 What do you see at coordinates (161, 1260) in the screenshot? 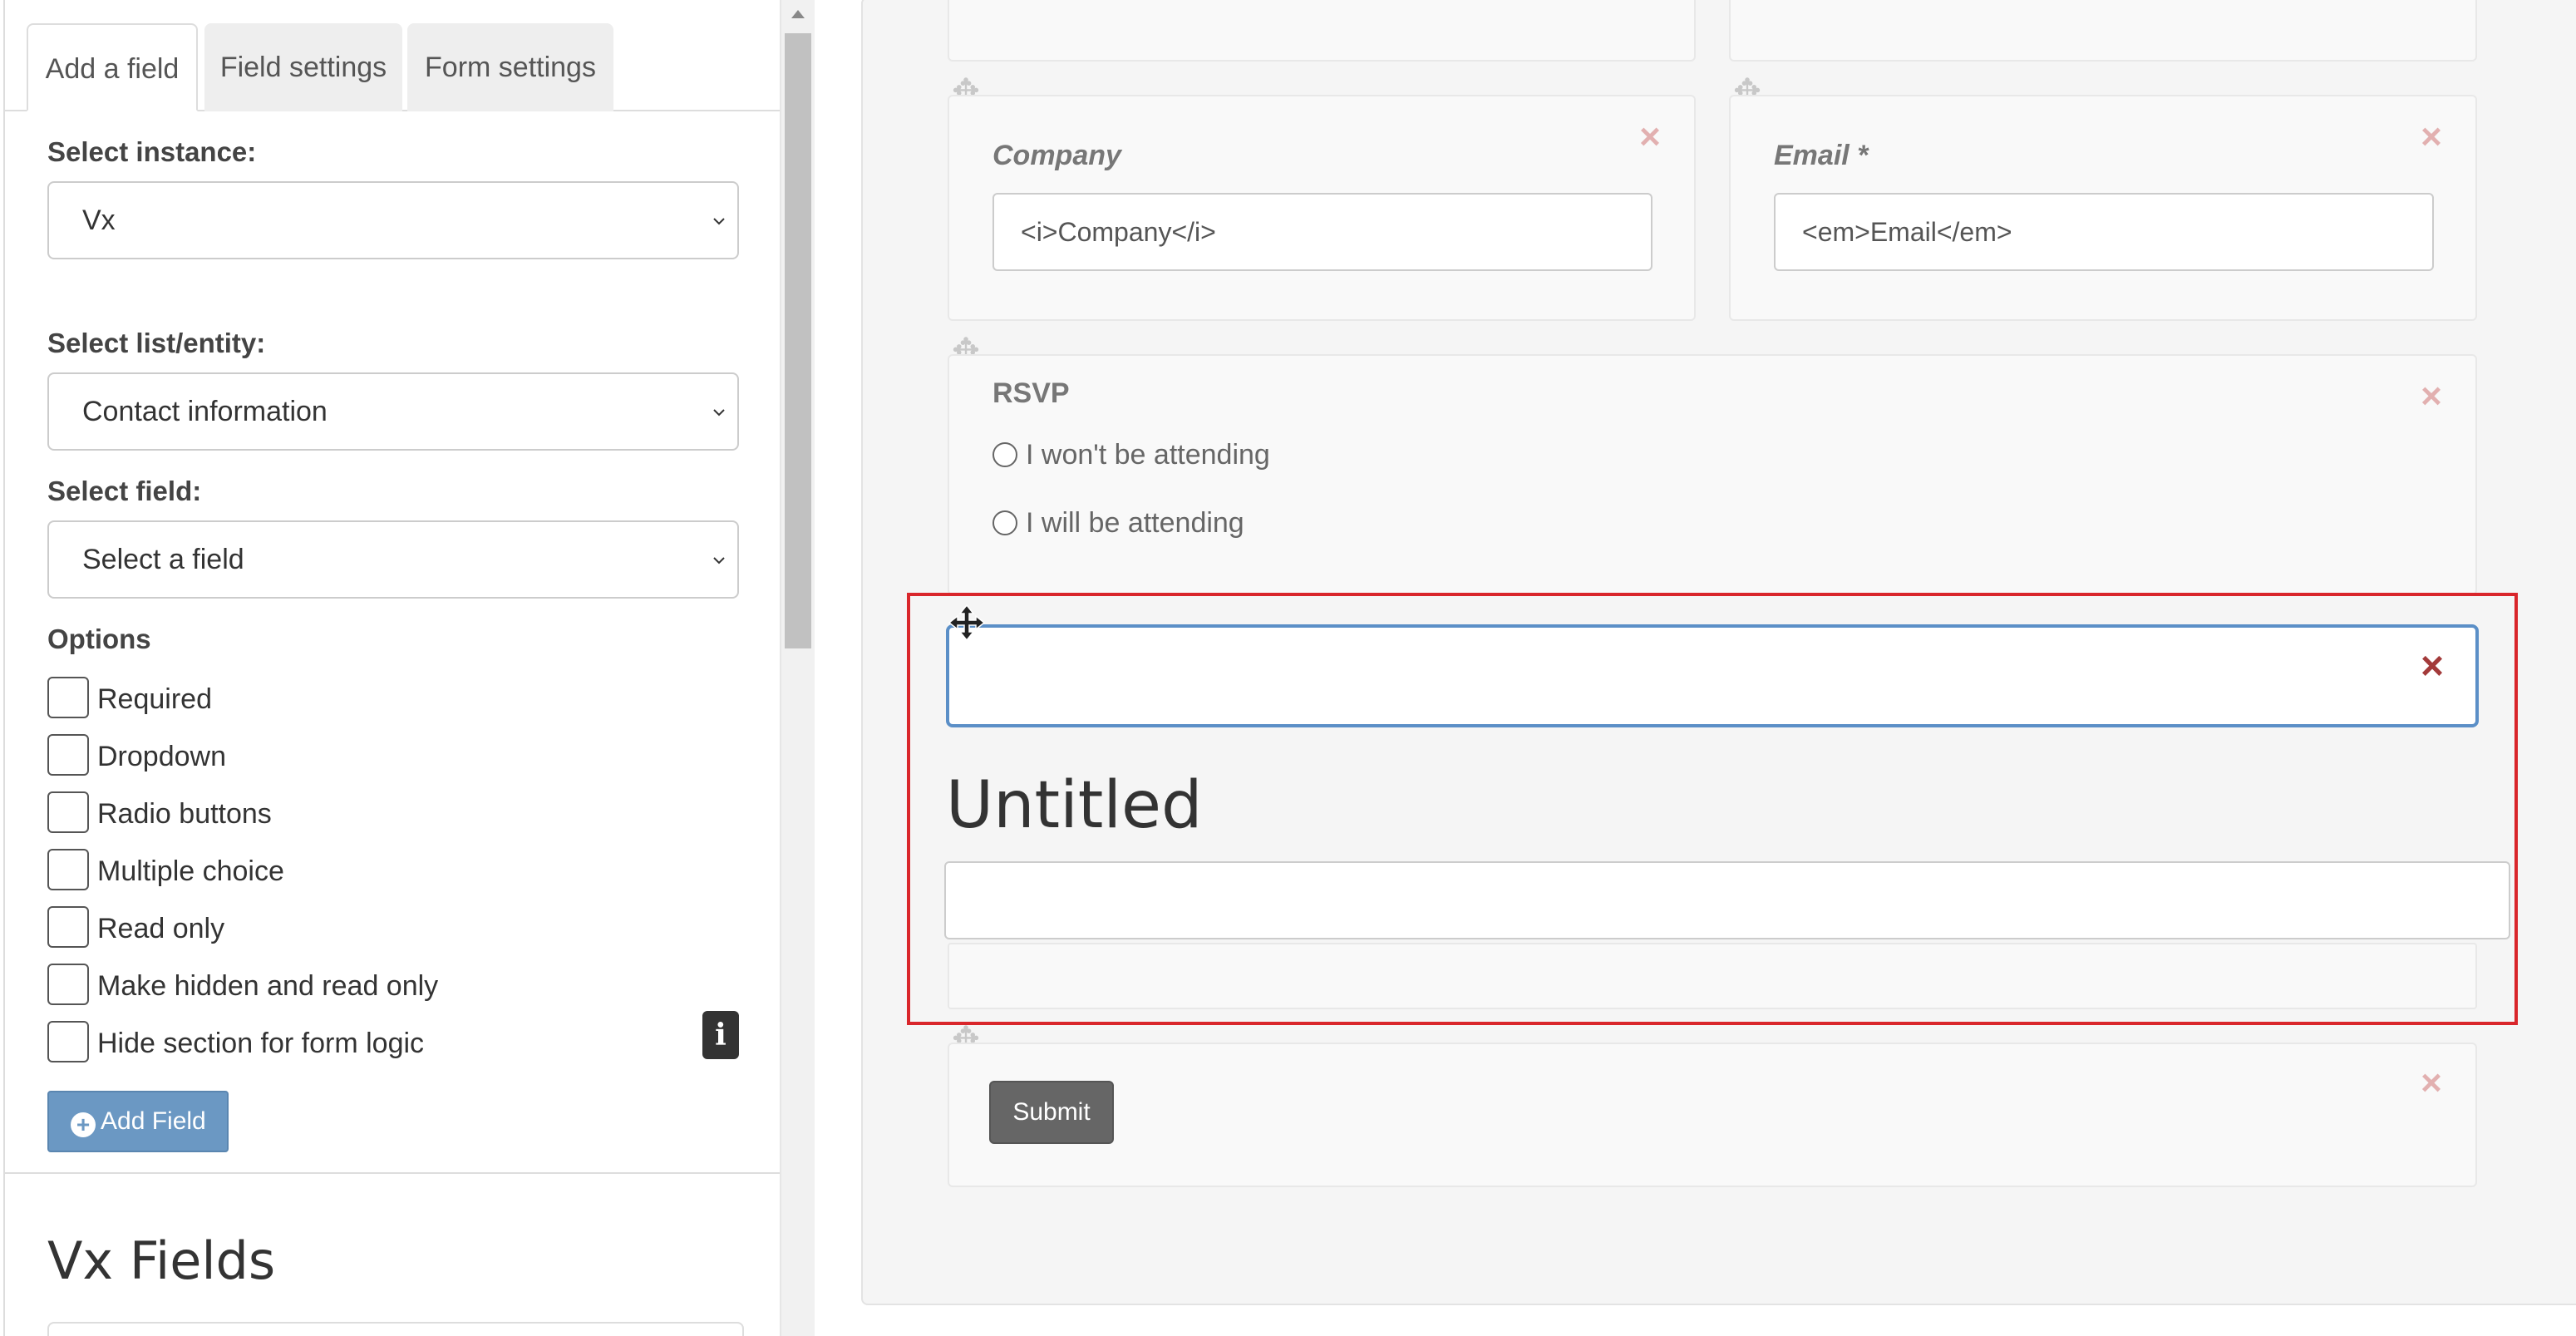
I see `vx-fields-title: Vx Fields` at bounding box center [161, 1260].